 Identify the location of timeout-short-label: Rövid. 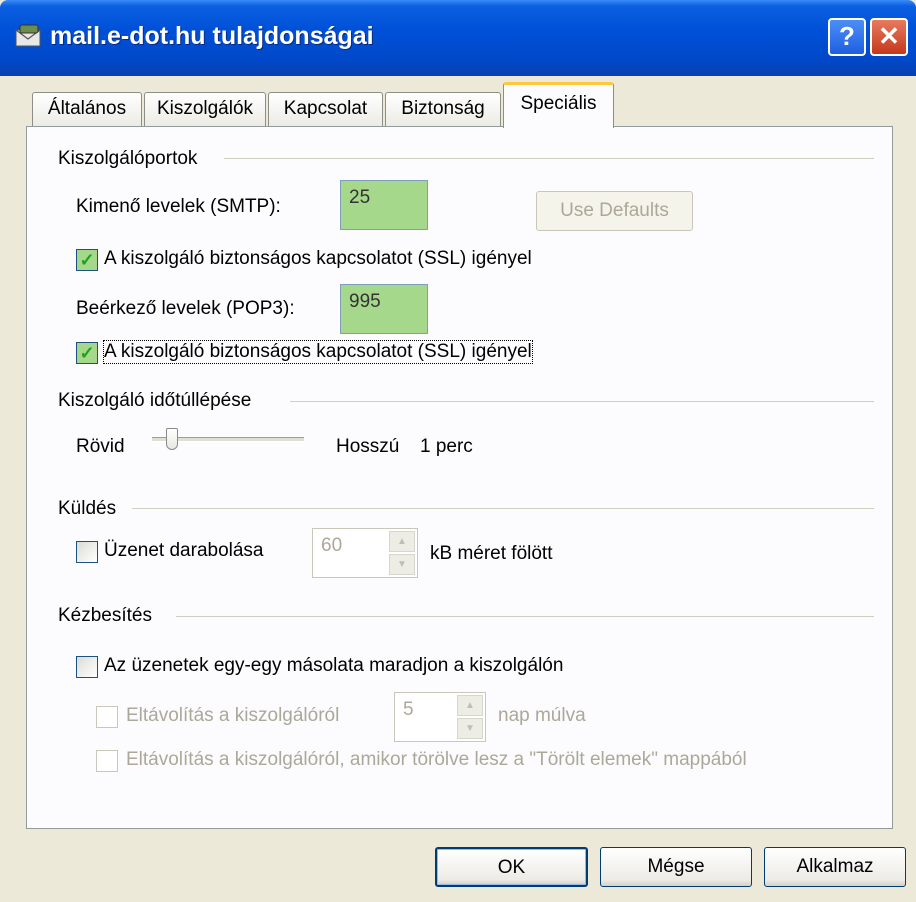
(100, 446).